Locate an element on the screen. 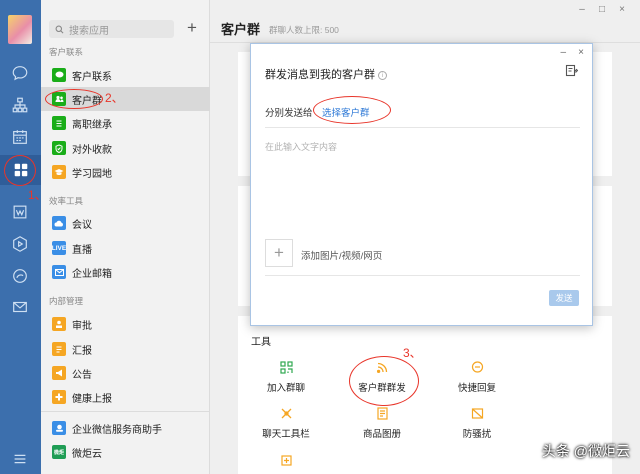 Image resolution: width=640 pixels, height=474 pixels. live-icon: LIVE is located at coordinates (59, 248).